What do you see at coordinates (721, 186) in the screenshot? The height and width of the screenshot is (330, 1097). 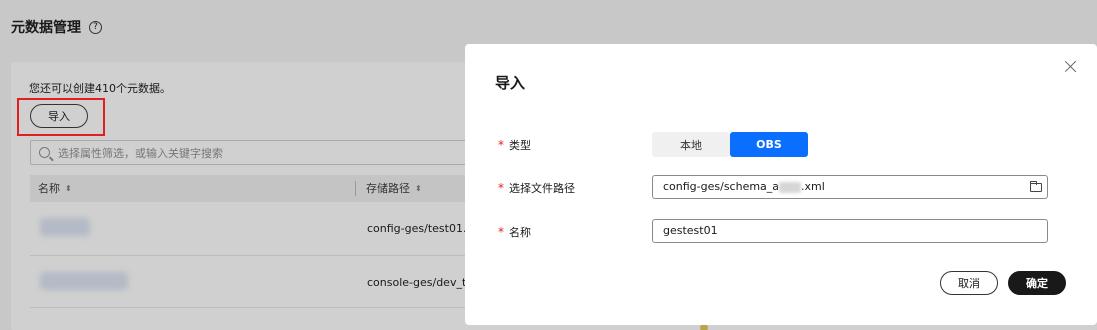 I see `file-path-prefix: config-ges/schema_a` at bounding box center [721, 186].